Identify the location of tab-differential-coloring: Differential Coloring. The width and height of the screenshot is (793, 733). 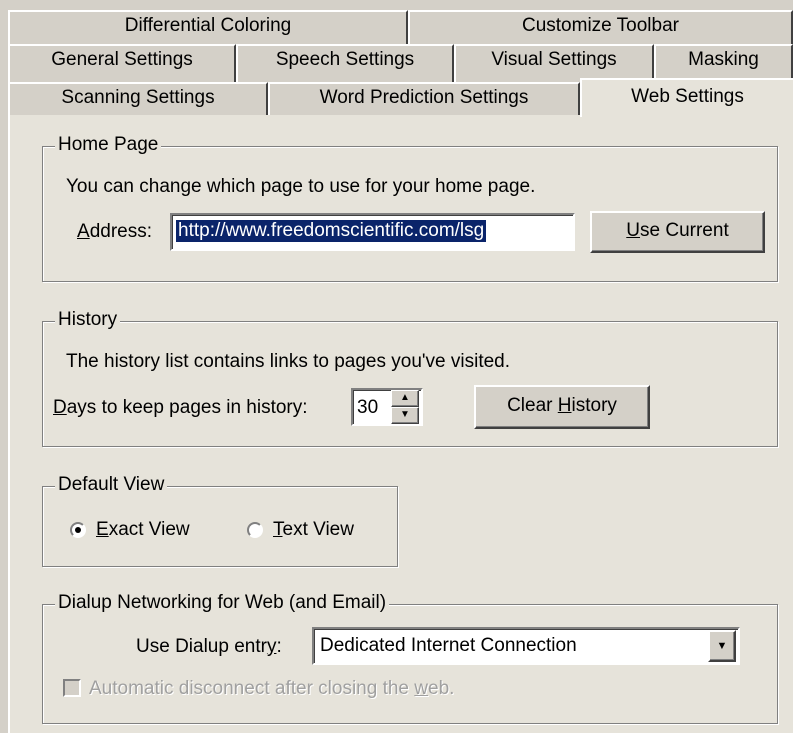
(208, 27).